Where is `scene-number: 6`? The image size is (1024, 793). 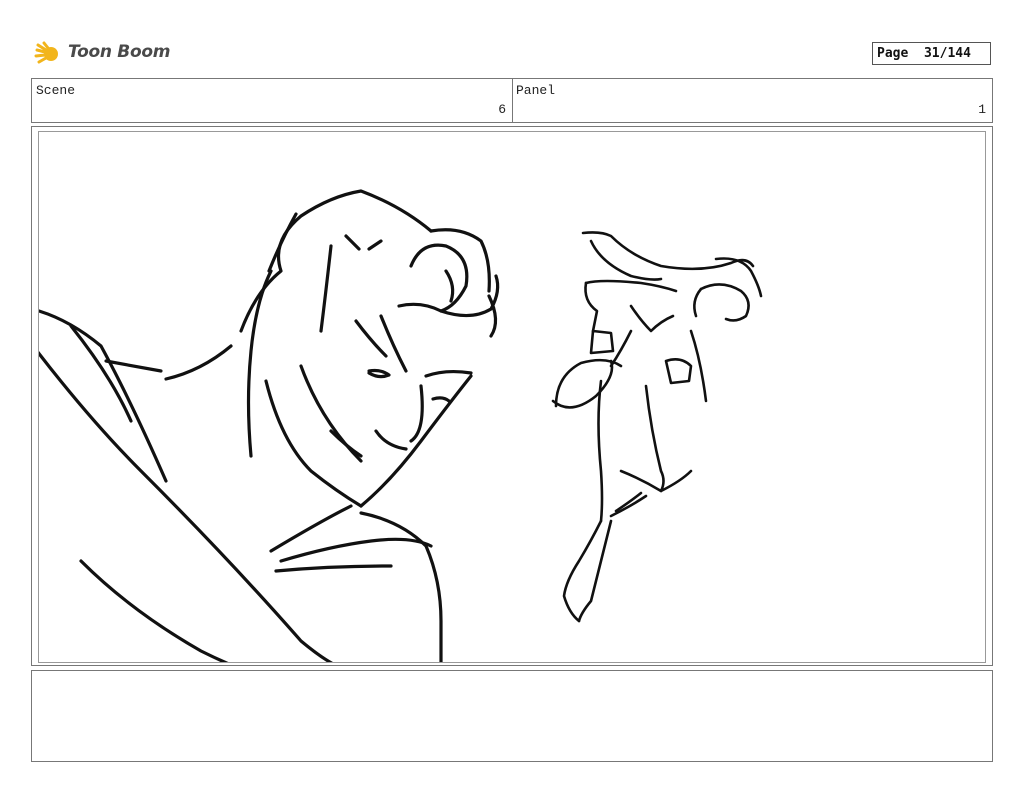
scene-number: 6 is located at coordinates (502, 109).